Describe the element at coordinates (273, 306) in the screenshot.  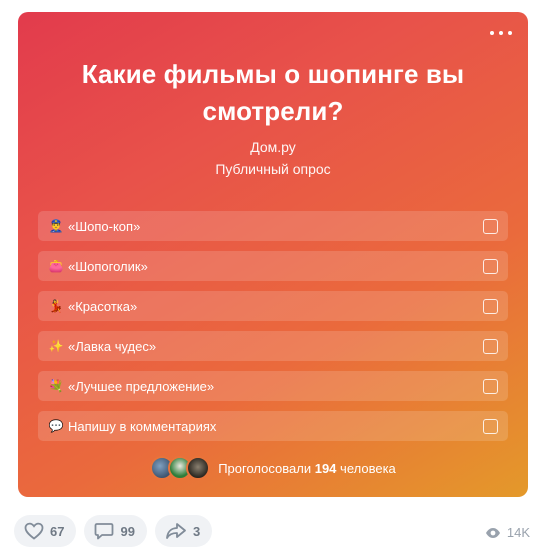
I see `poll-option: 💃 «Красотка»` at that location.